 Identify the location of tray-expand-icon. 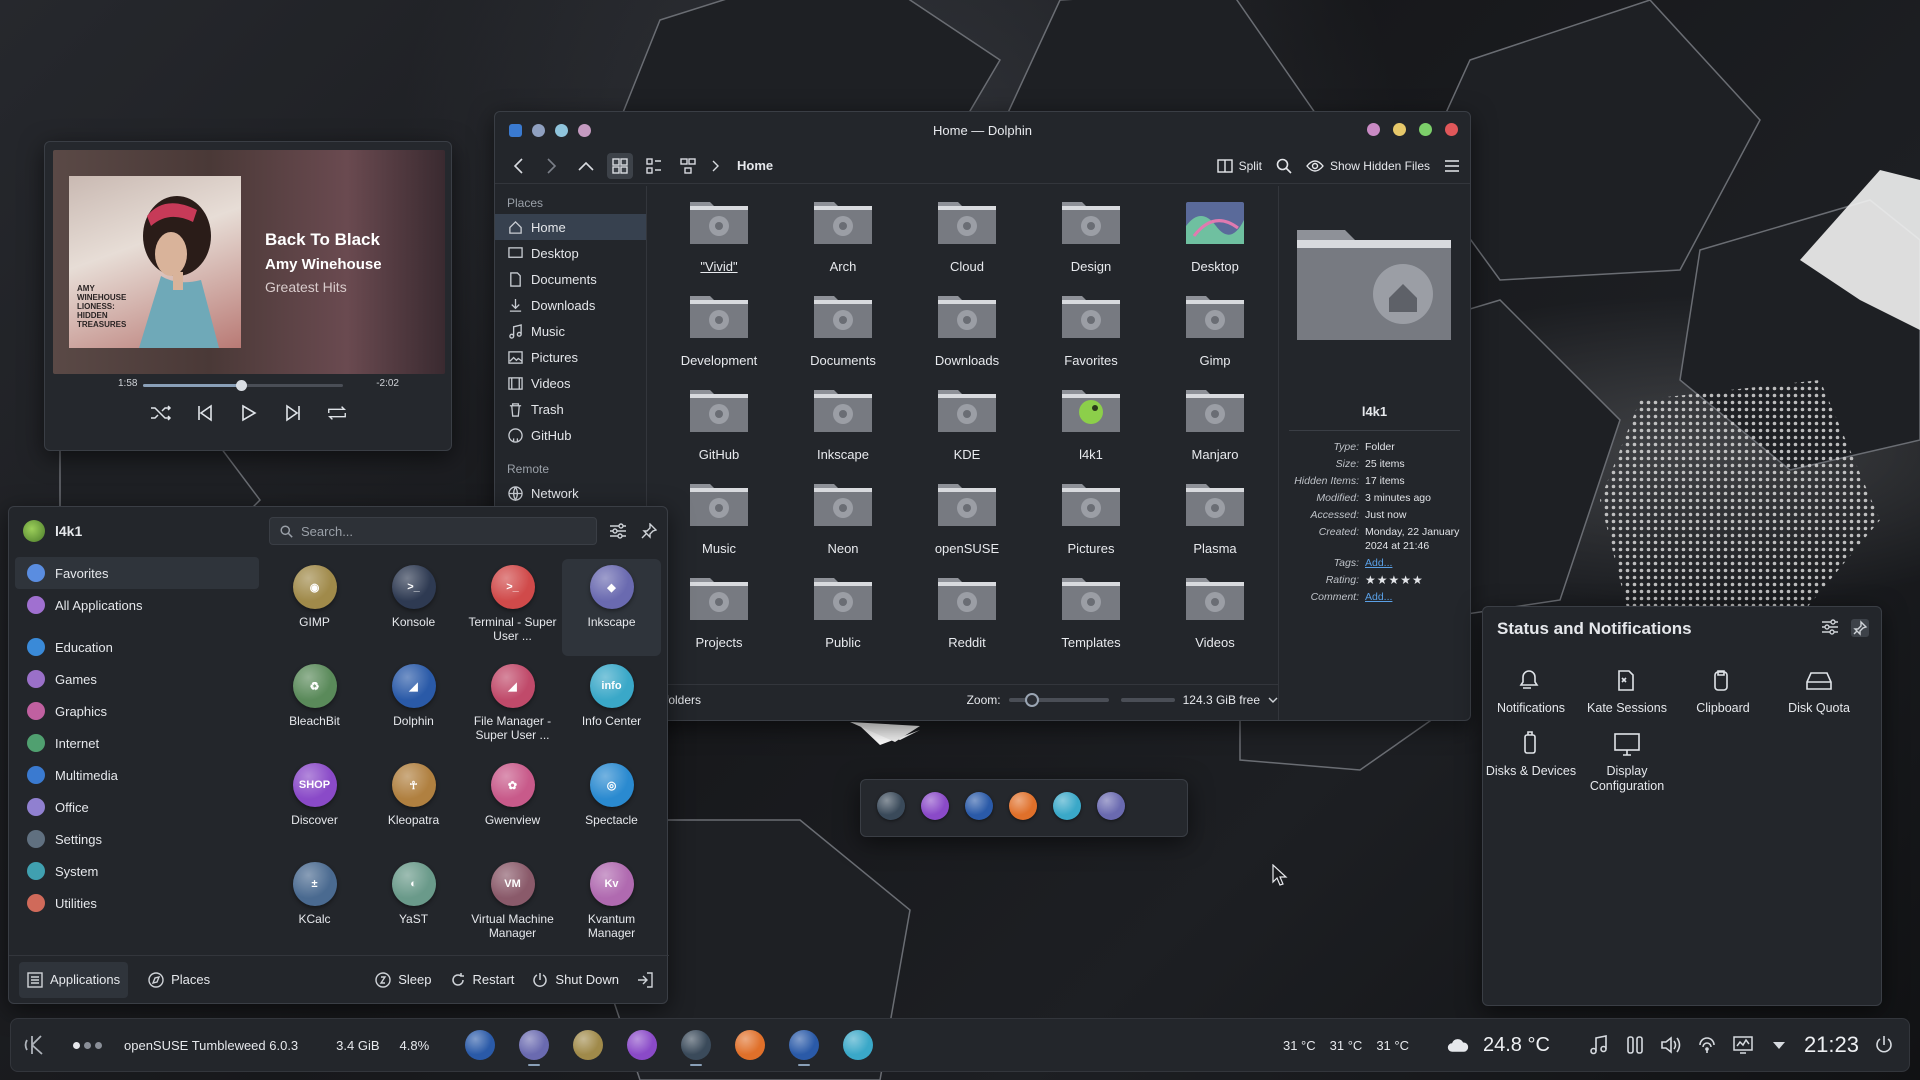
(1779, 1045).